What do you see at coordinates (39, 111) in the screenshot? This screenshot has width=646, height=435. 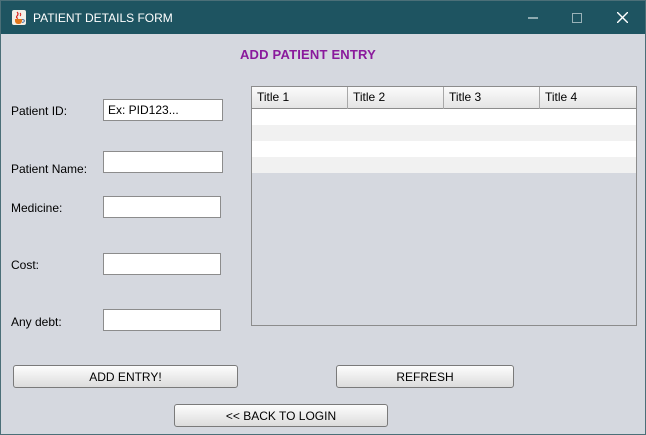 I see `patient-id-label: Patient ID:` at bounding box center [39, 111].